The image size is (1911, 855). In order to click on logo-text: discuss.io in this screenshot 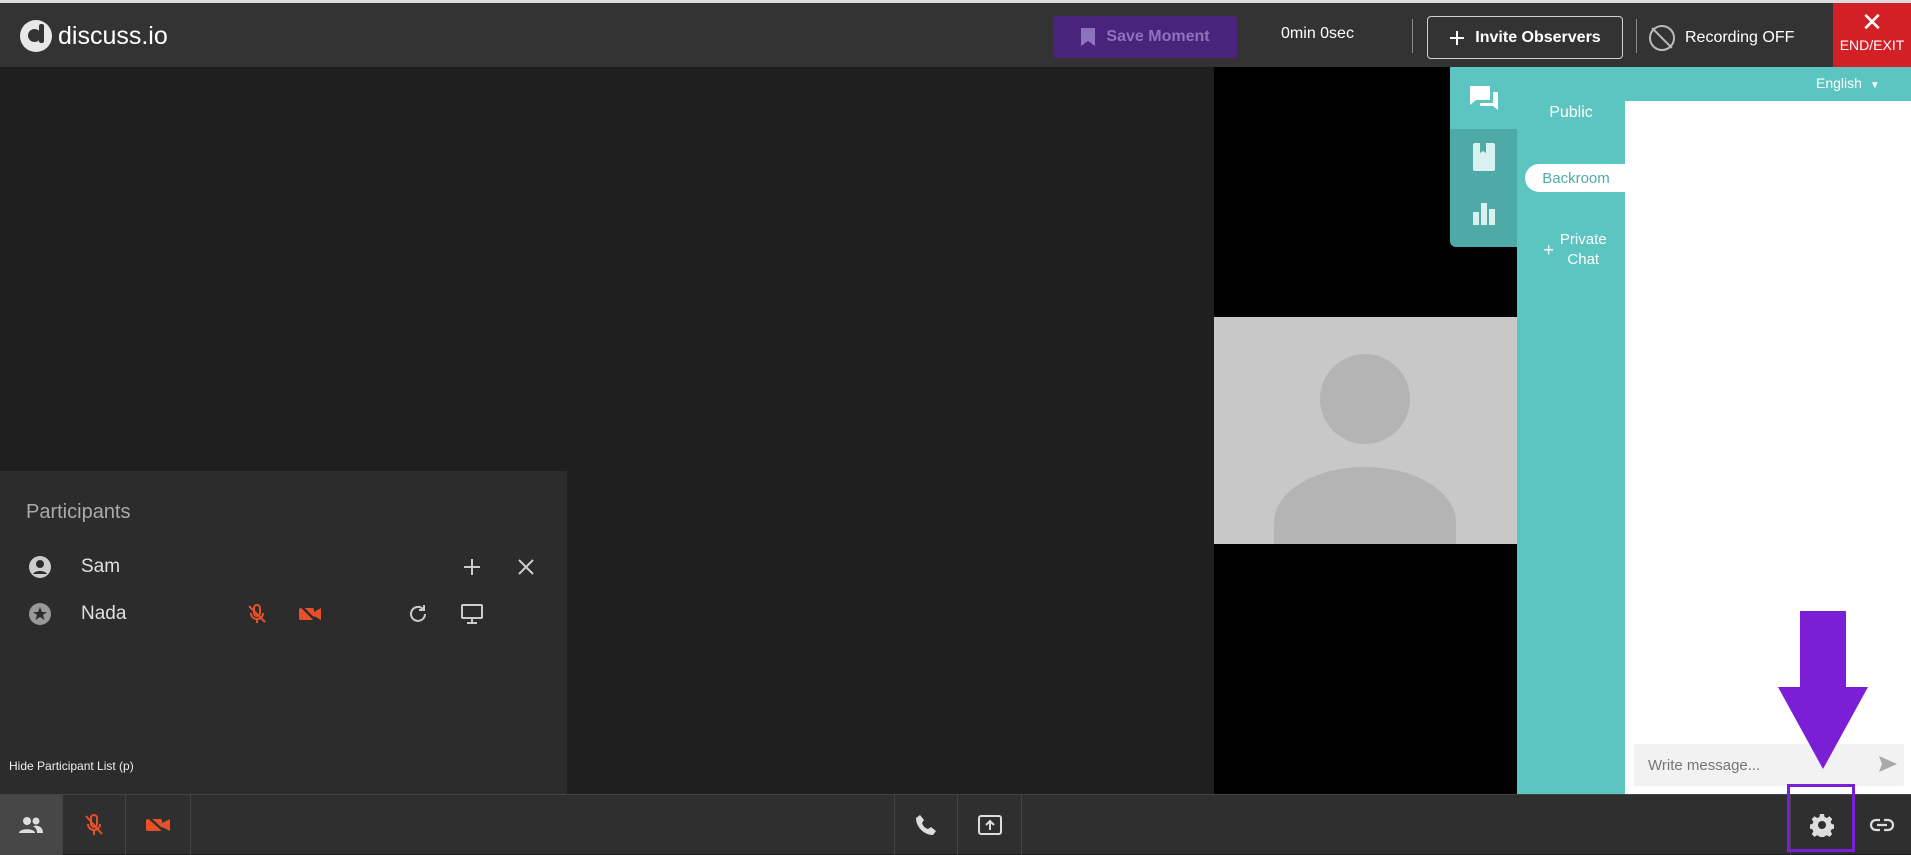, I will do `click(113, 35)`.